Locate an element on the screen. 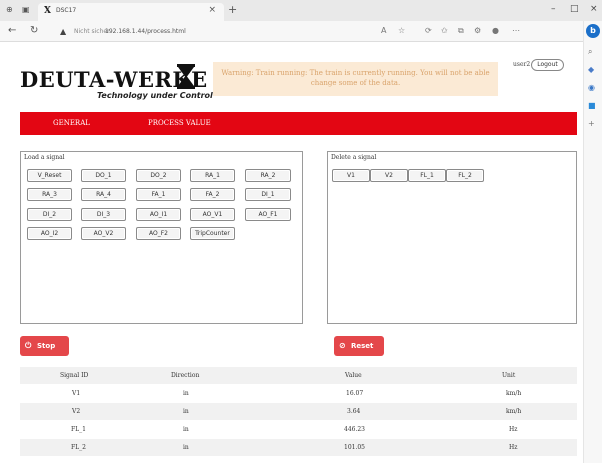  power-icon: ⏻ is located at coordinates (28, 345).